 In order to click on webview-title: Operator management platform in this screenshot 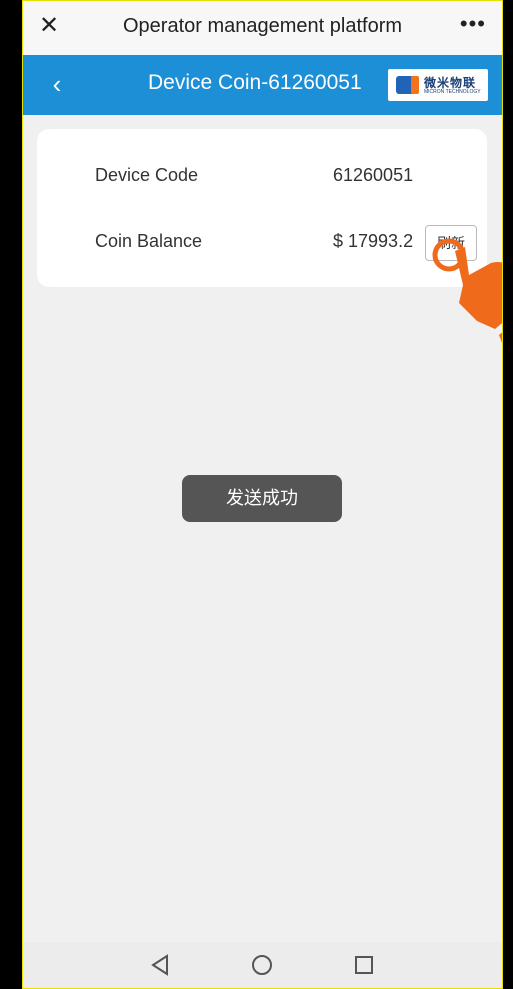, I will do `click(262, 26)`.